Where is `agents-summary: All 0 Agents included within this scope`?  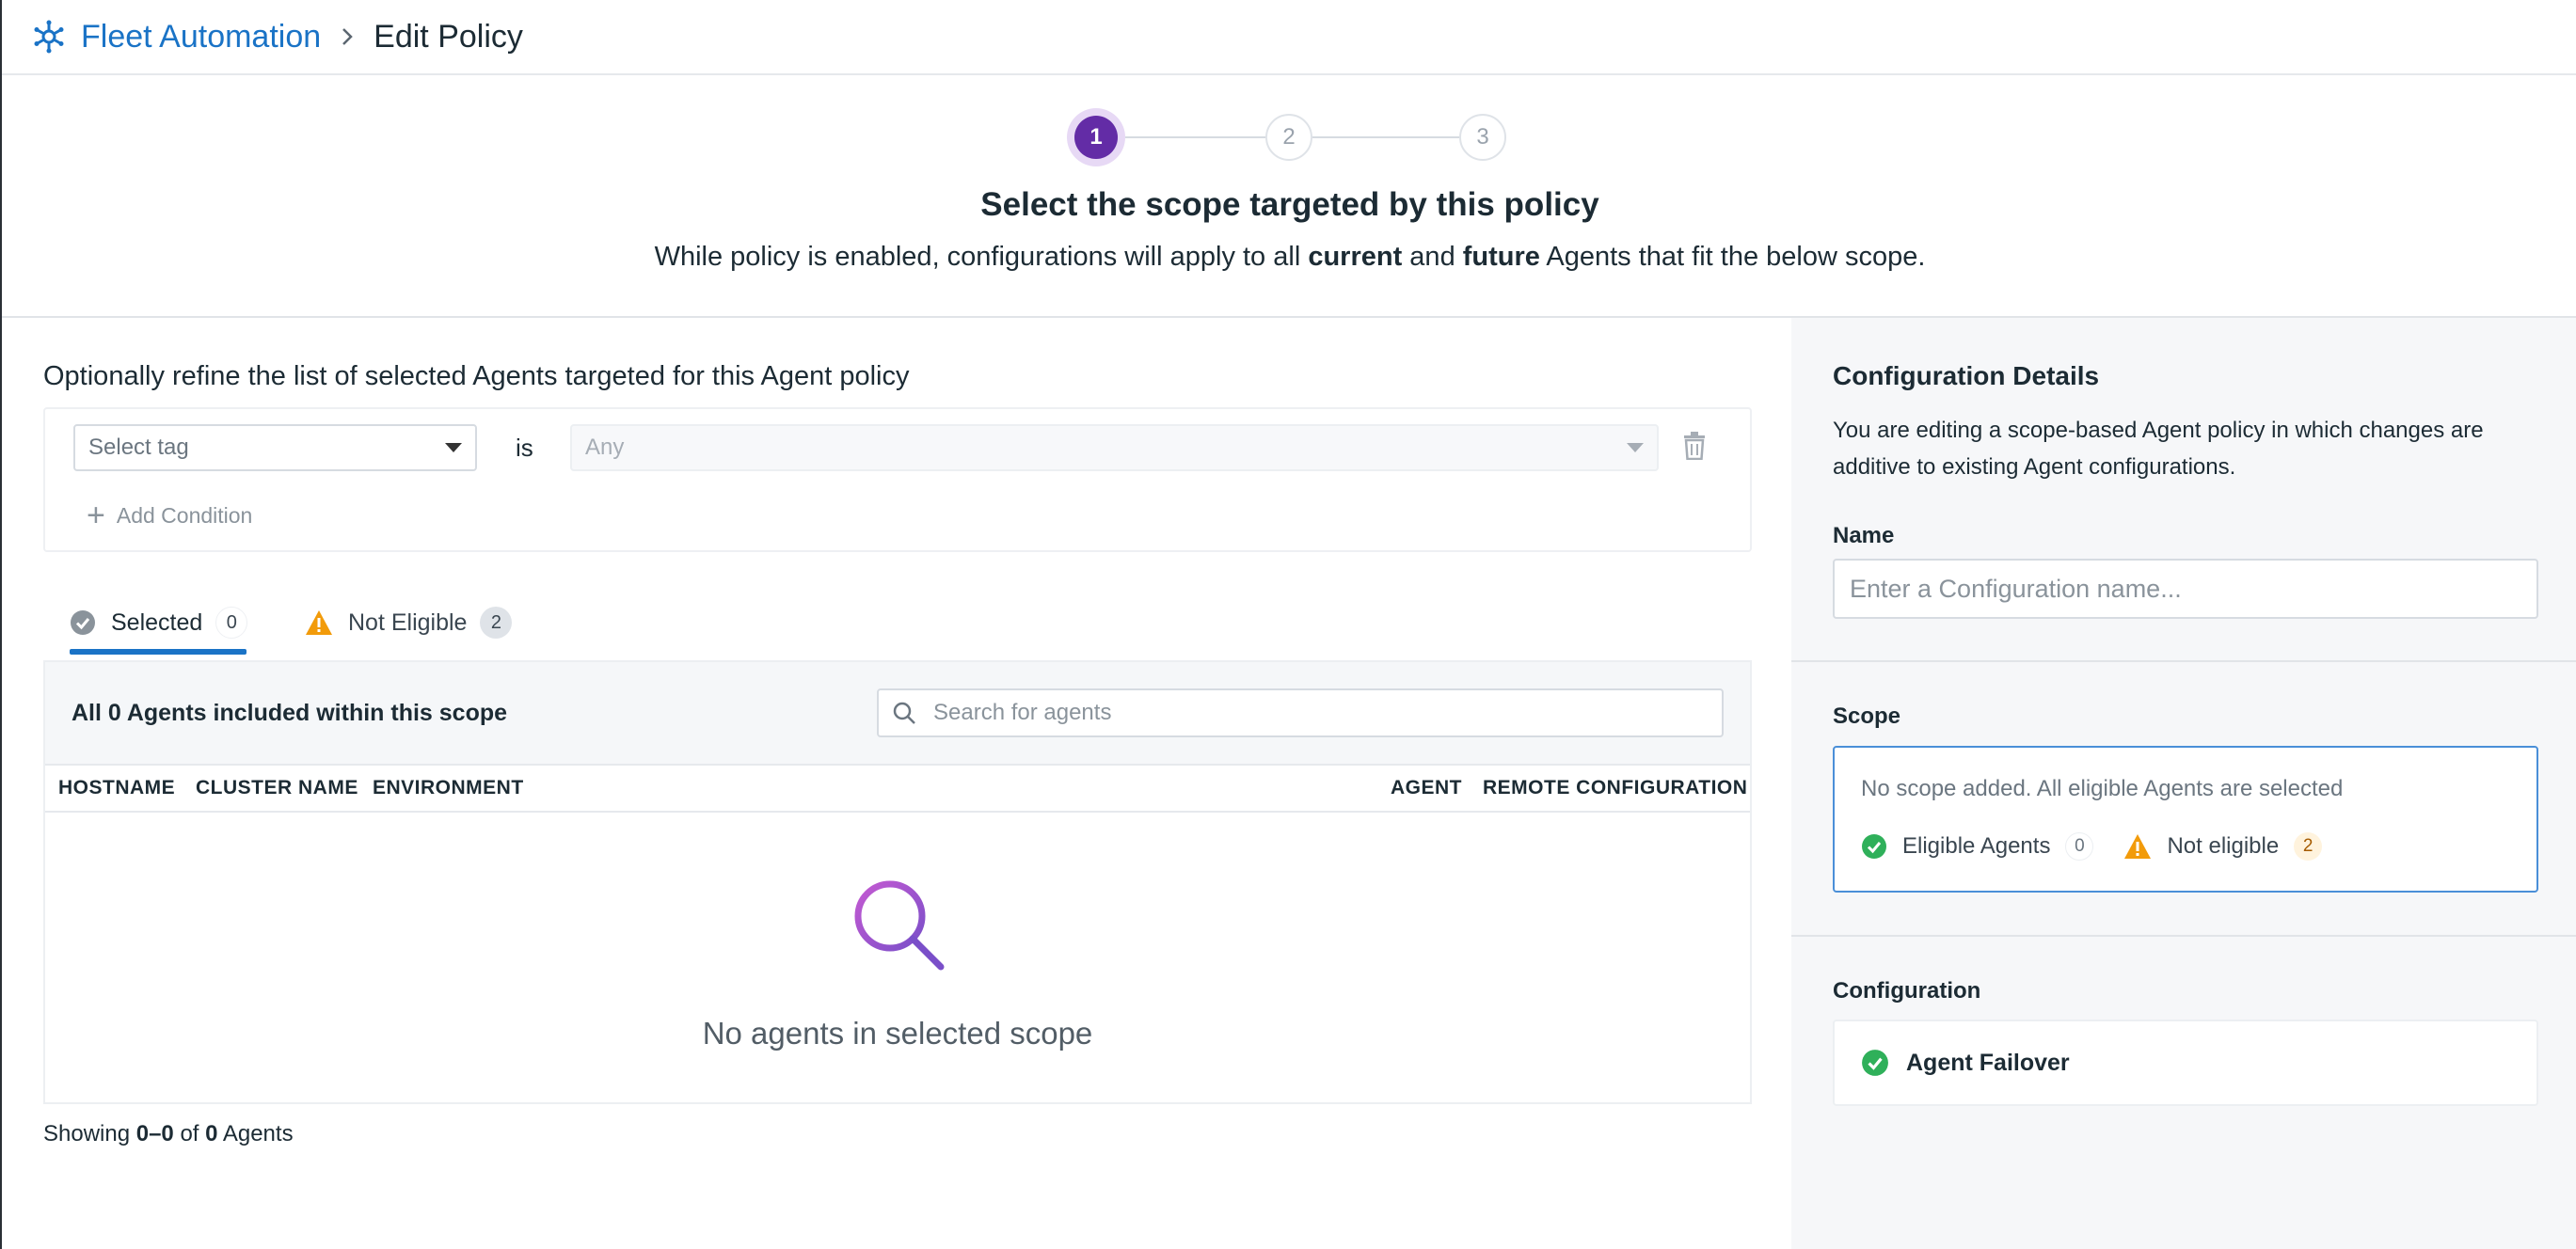 agents-summary: All 0 Agents included within this scope is located at coordinates (290, 714).